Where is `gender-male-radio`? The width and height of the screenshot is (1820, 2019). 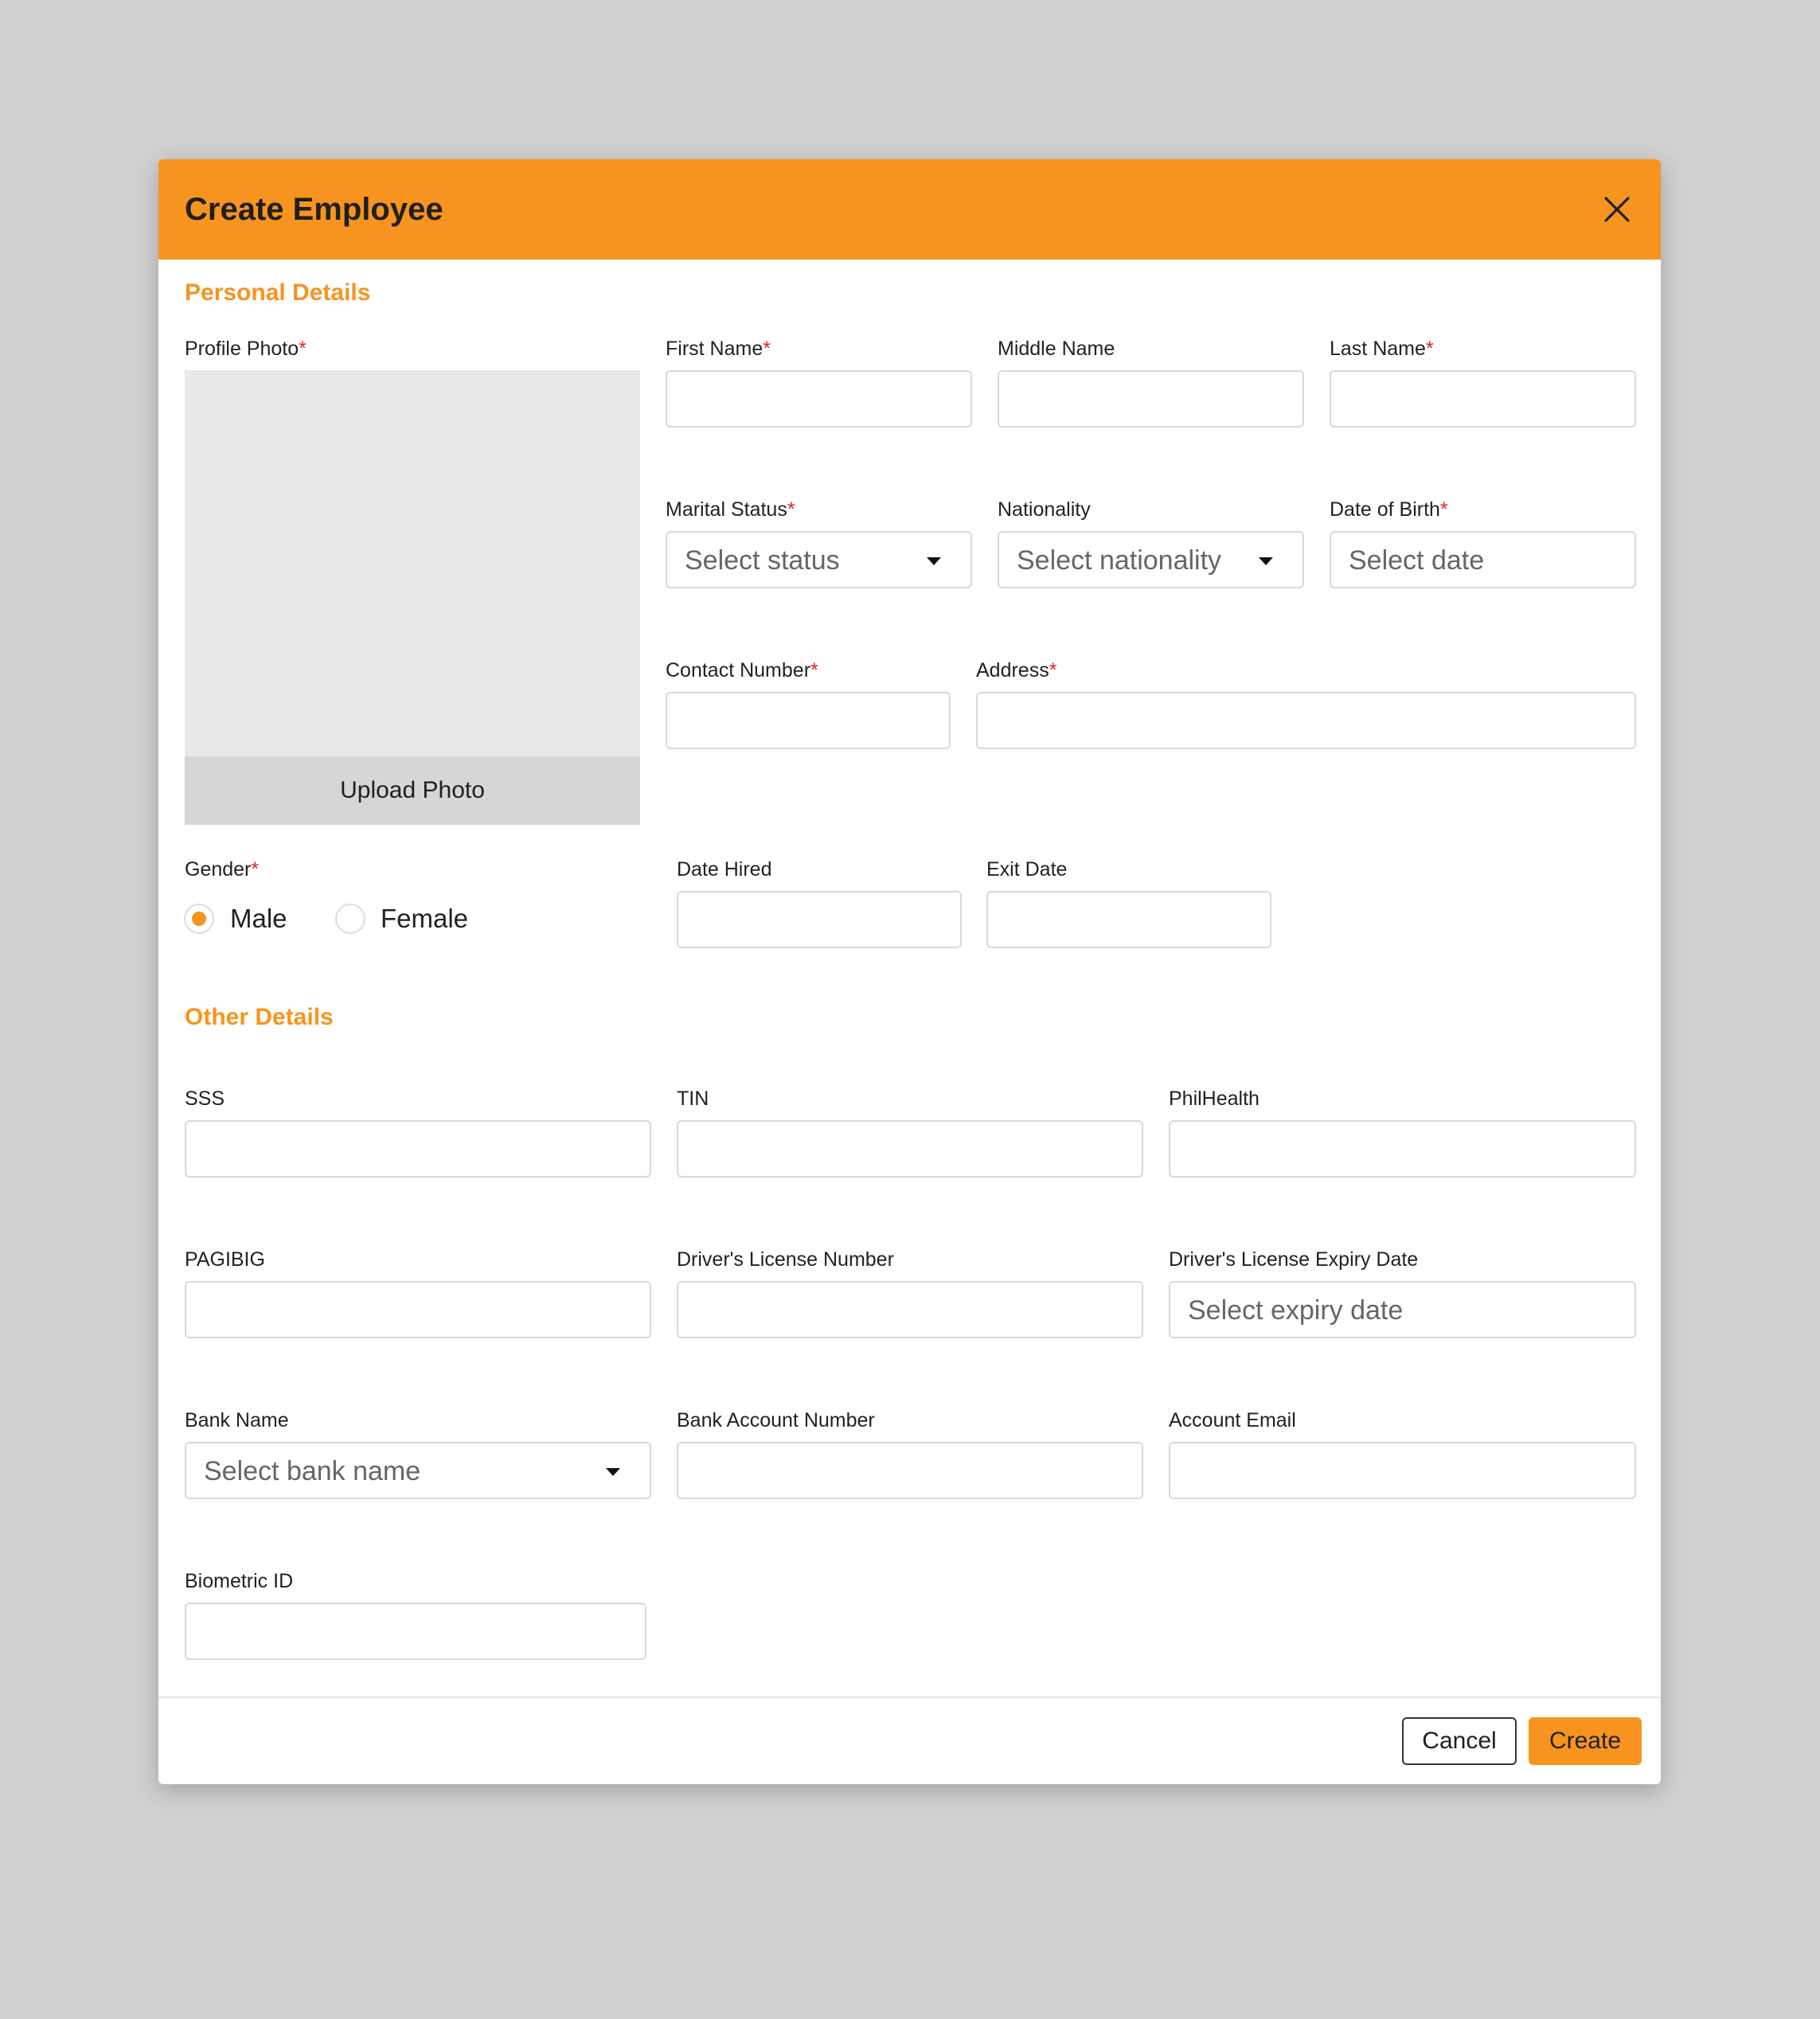 gender-male-radio is located at coordinates (199, 919).